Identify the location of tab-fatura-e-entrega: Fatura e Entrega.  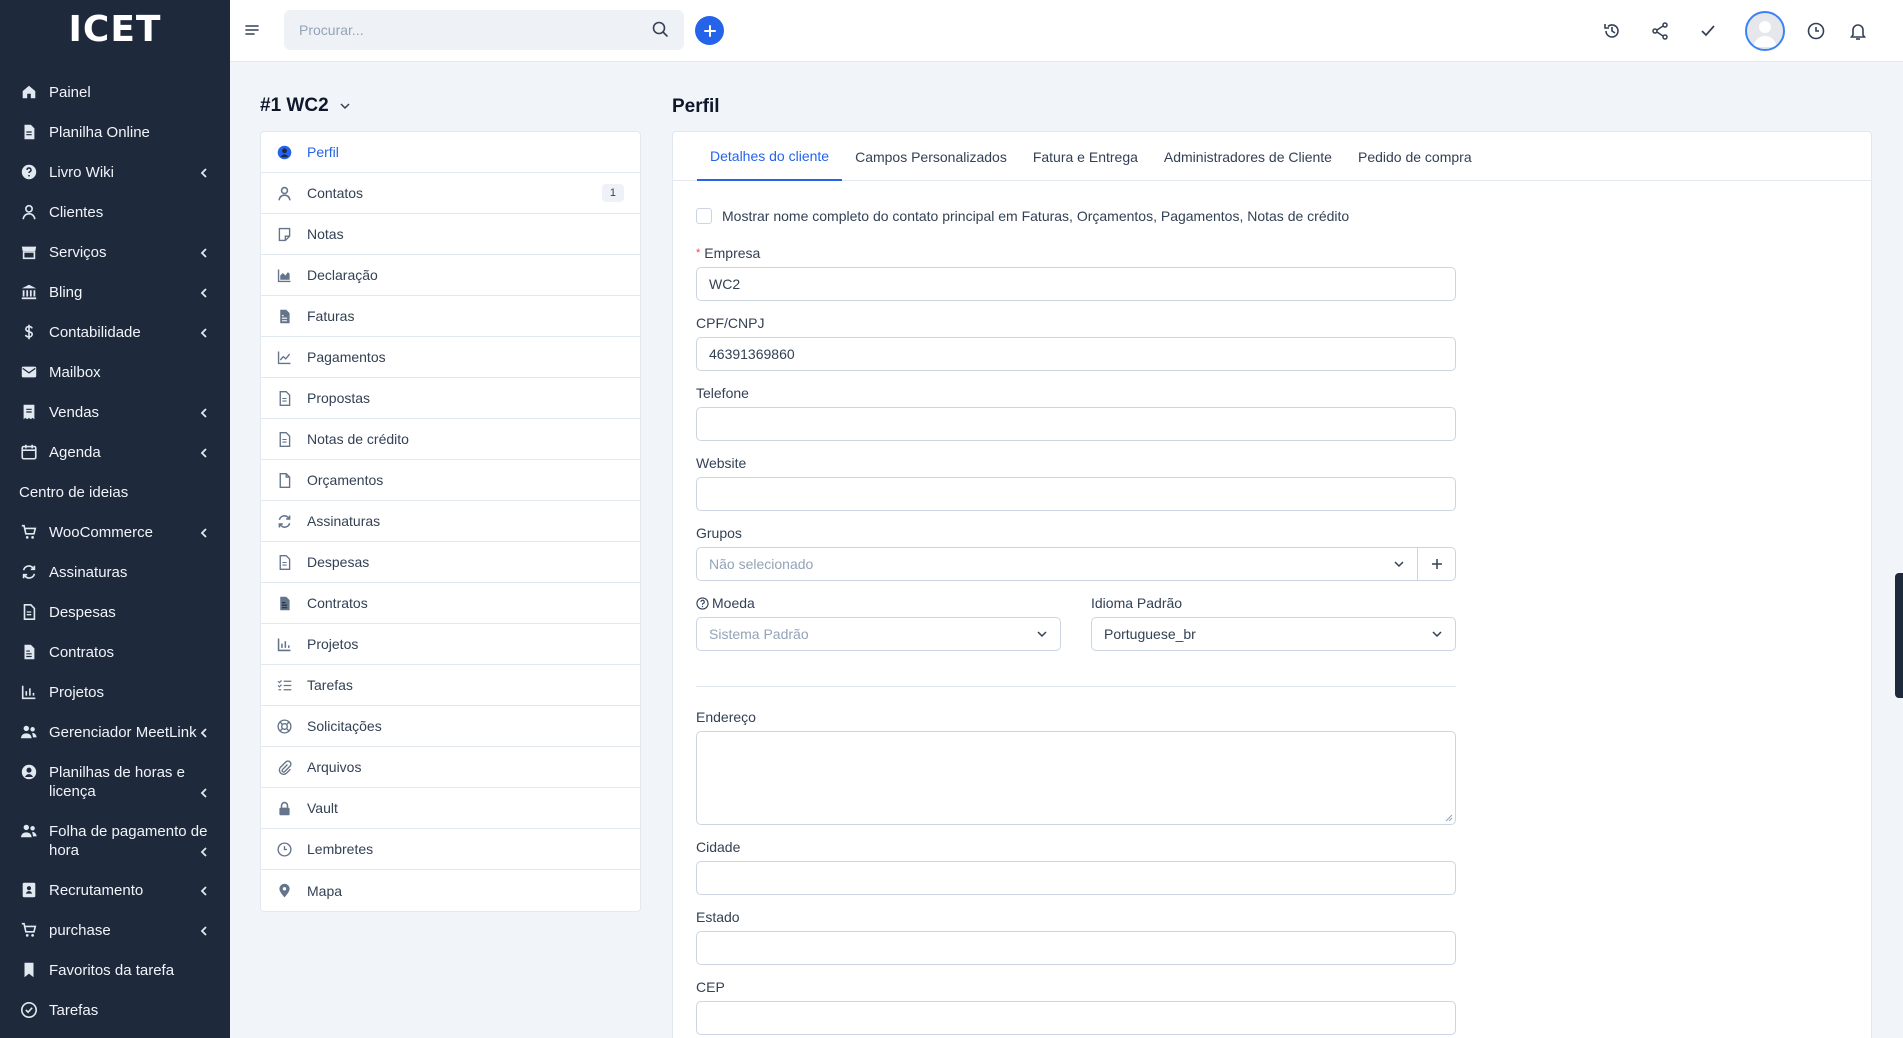
(1085, 156).